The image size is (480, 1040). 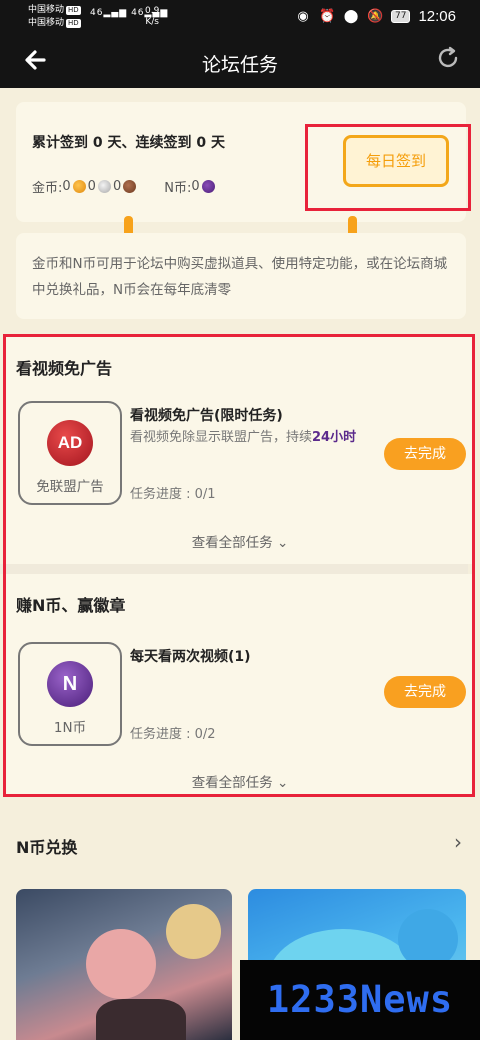 I want to click on network-speed: 0.9 K/s, so click(x=152, y=16).